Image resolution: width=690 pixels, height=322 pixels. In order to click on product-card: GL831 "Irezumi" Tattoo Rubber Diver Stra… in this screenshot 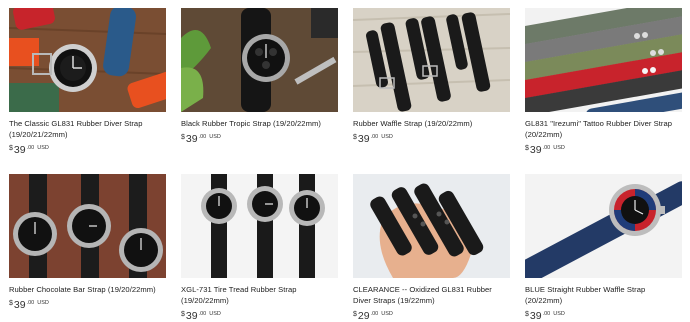, I will do `click(603, 82)`.